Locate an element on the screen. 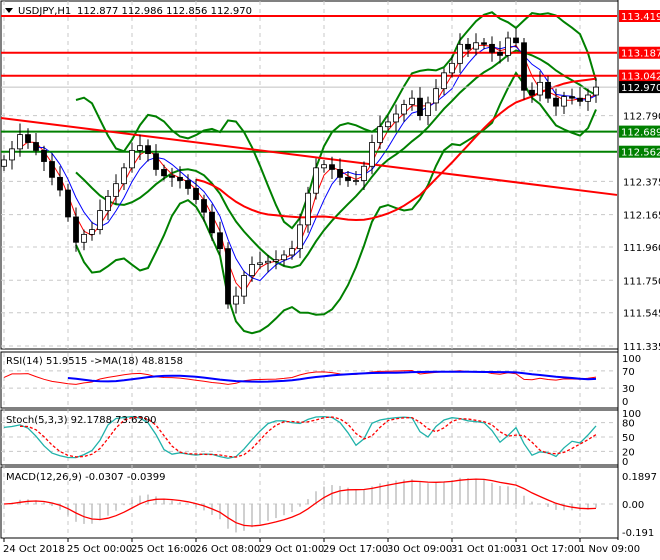  price-level-label: 112.562 is located at coordinates (640, 153).